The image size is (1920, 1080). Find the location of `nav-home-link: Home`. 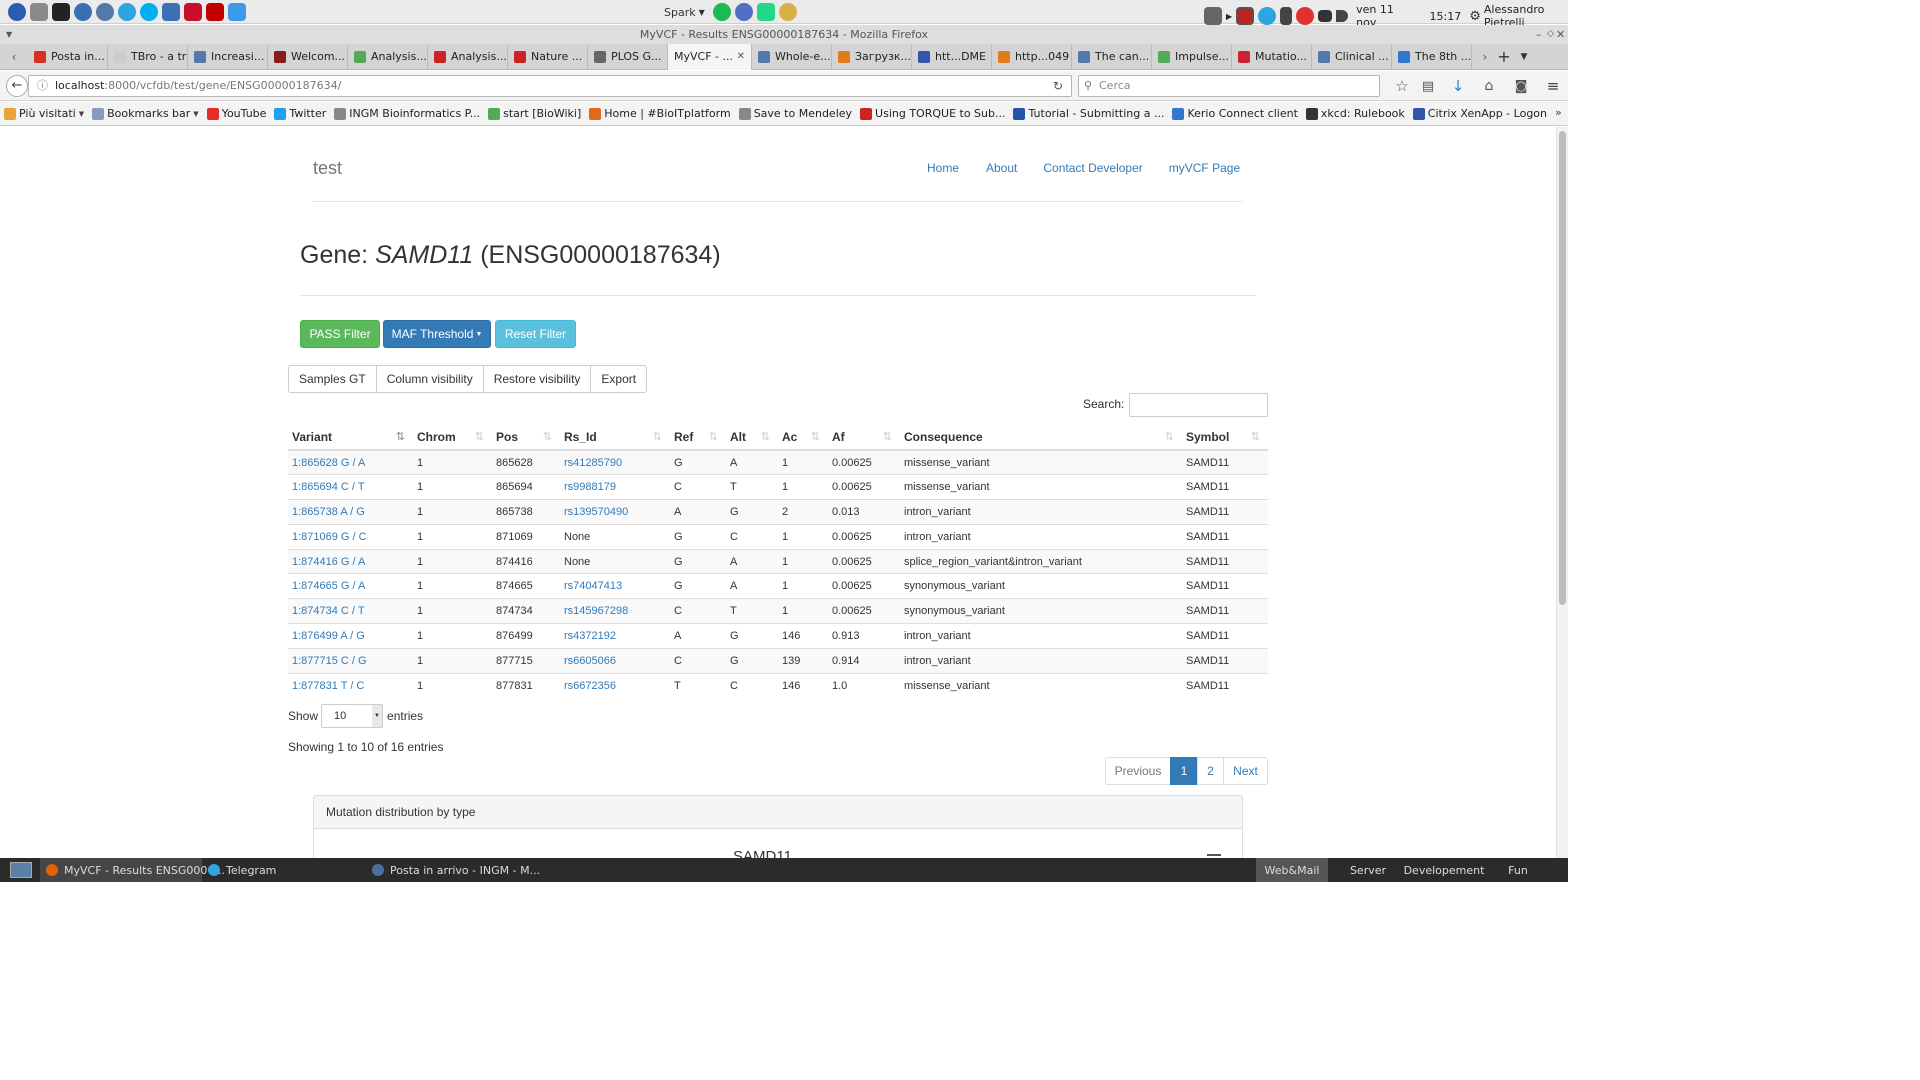

nav-home-link: Home is located at coordinates (943, 168).